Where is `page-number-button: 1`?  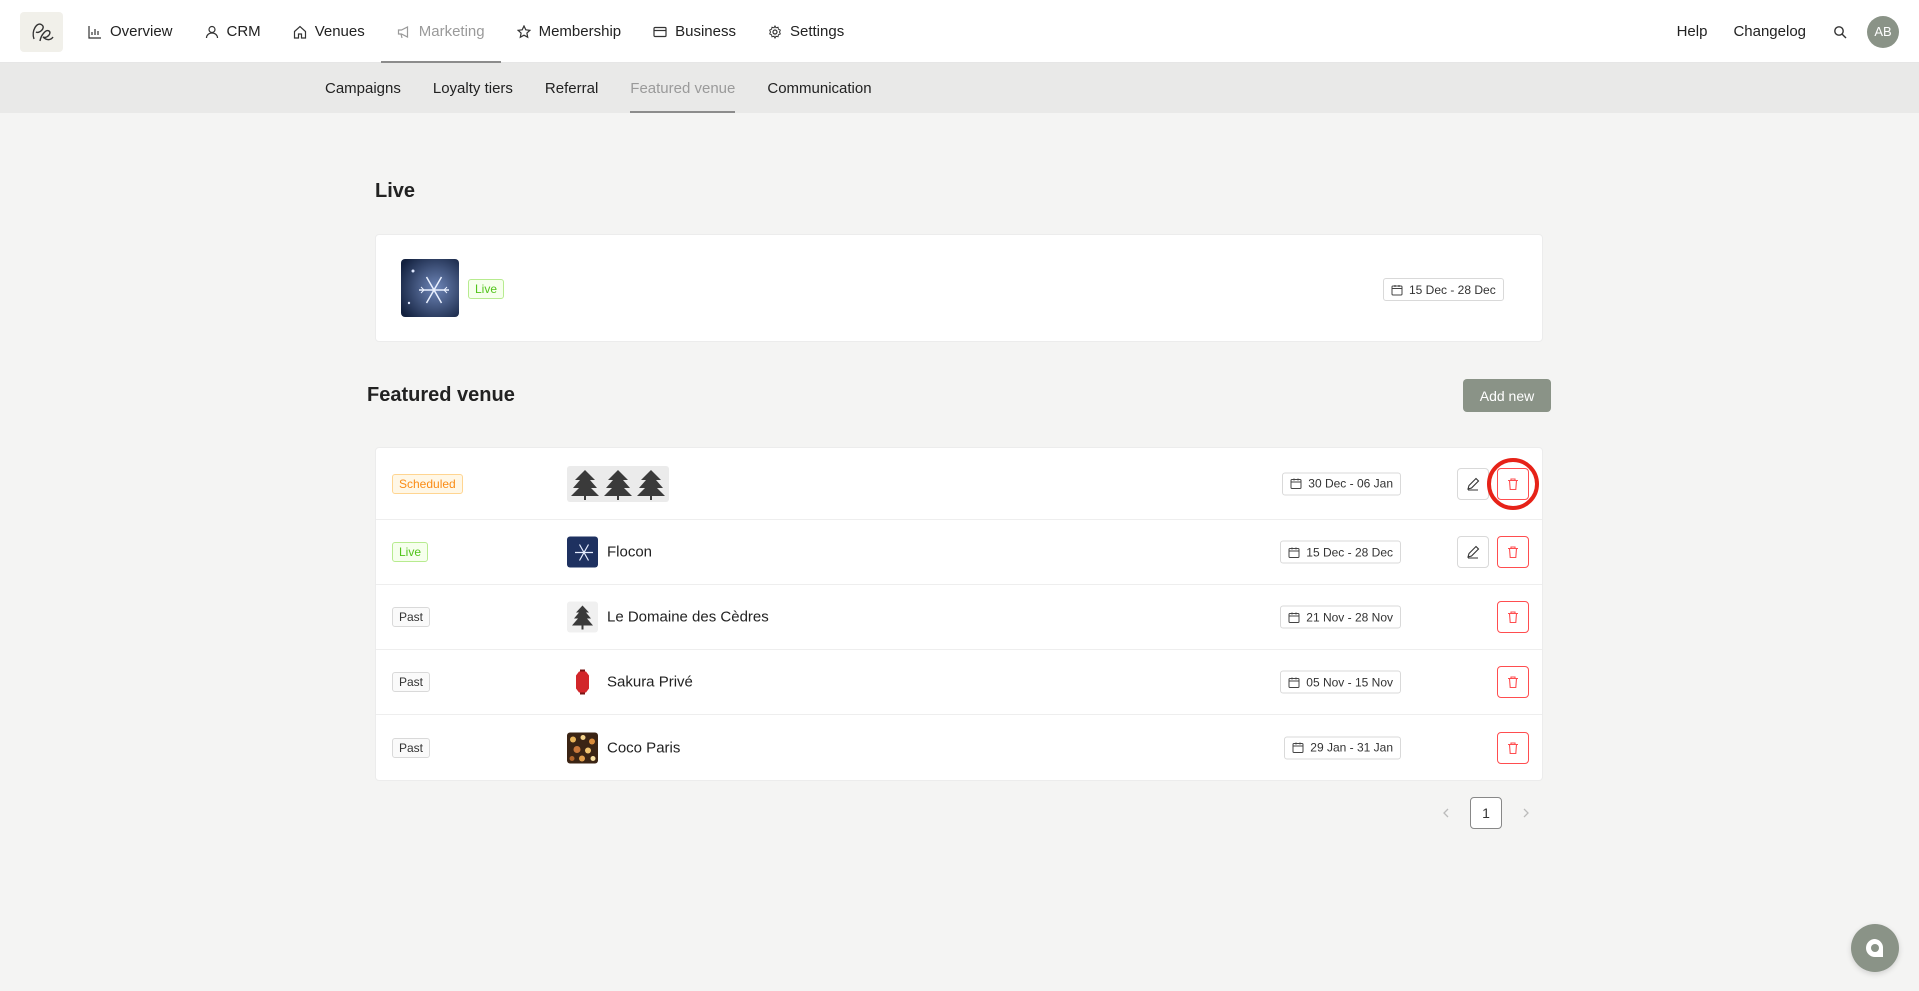
page-number-button: 1 is located at coordinates (1486, 813).